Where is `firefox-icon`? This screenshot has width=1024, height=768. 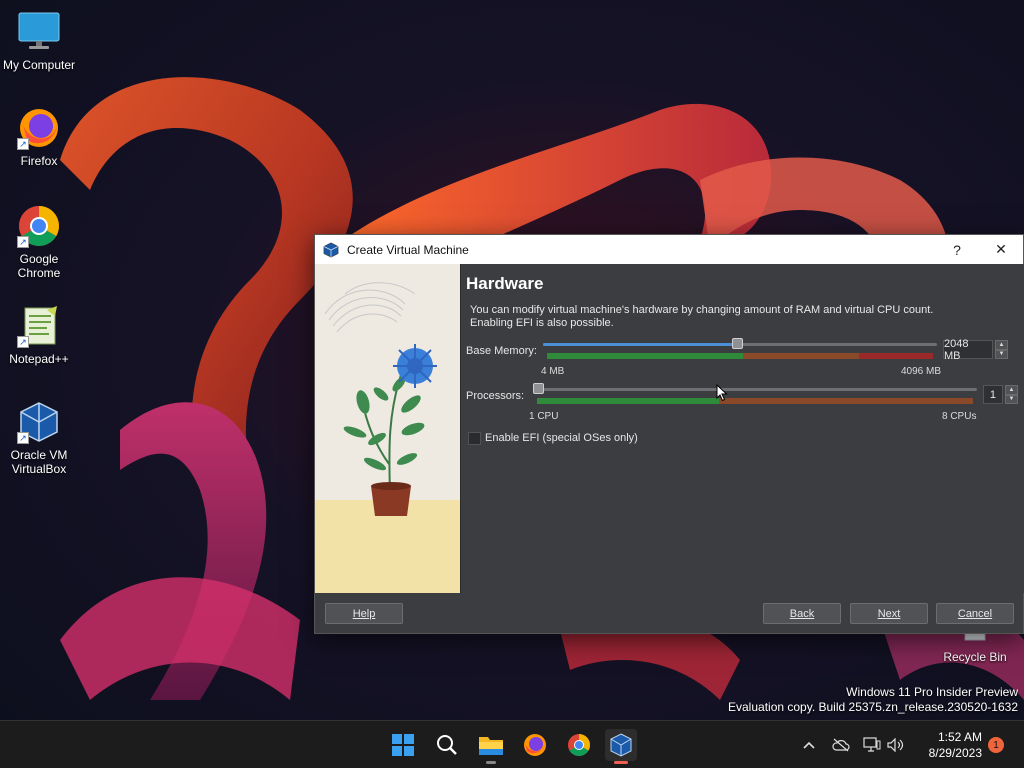 firefox-icon is located at coordinates (535, 745).